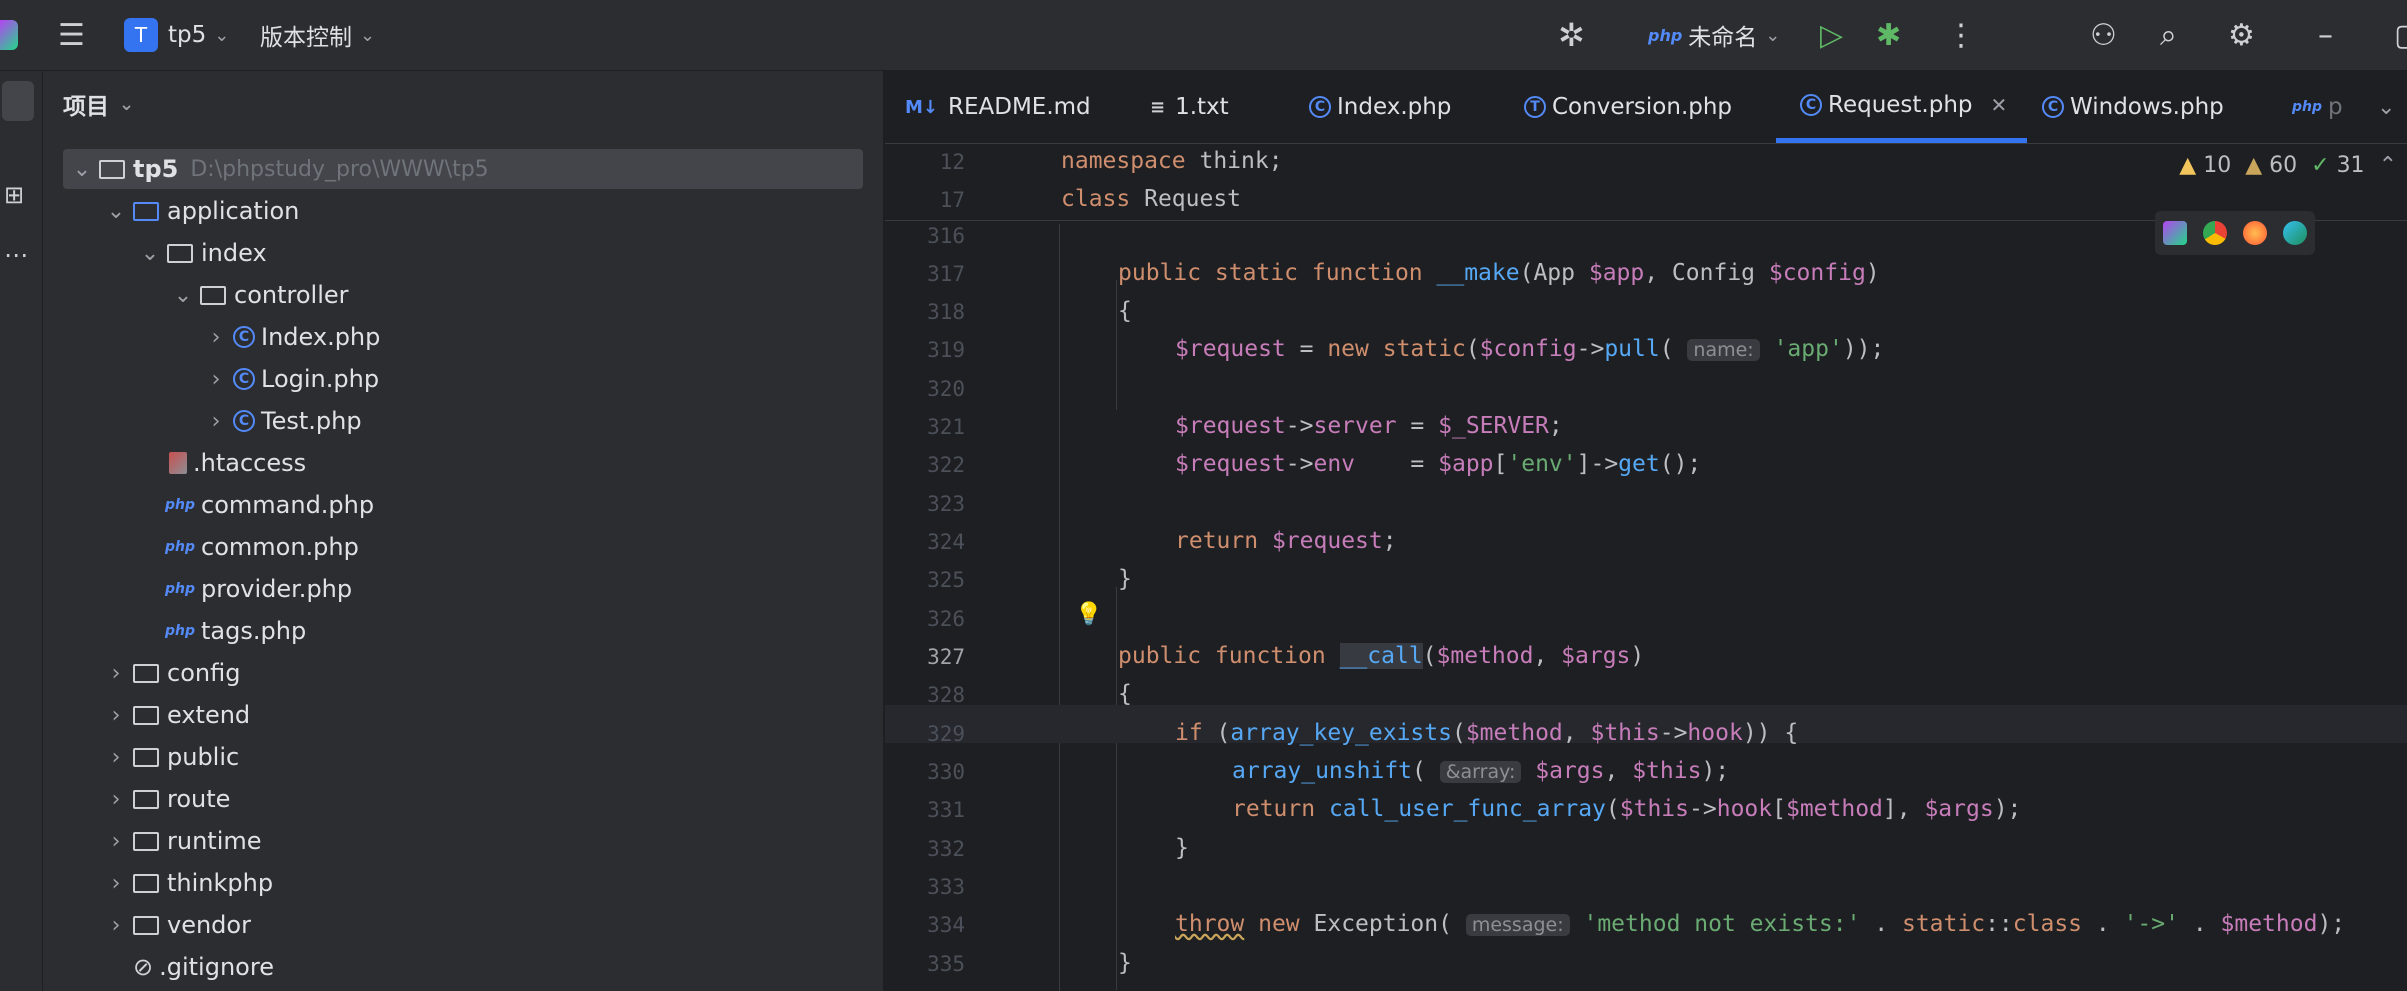 This screenshot has height=991, width=2407. I want to click on line-number: 316, so click(946, 236).